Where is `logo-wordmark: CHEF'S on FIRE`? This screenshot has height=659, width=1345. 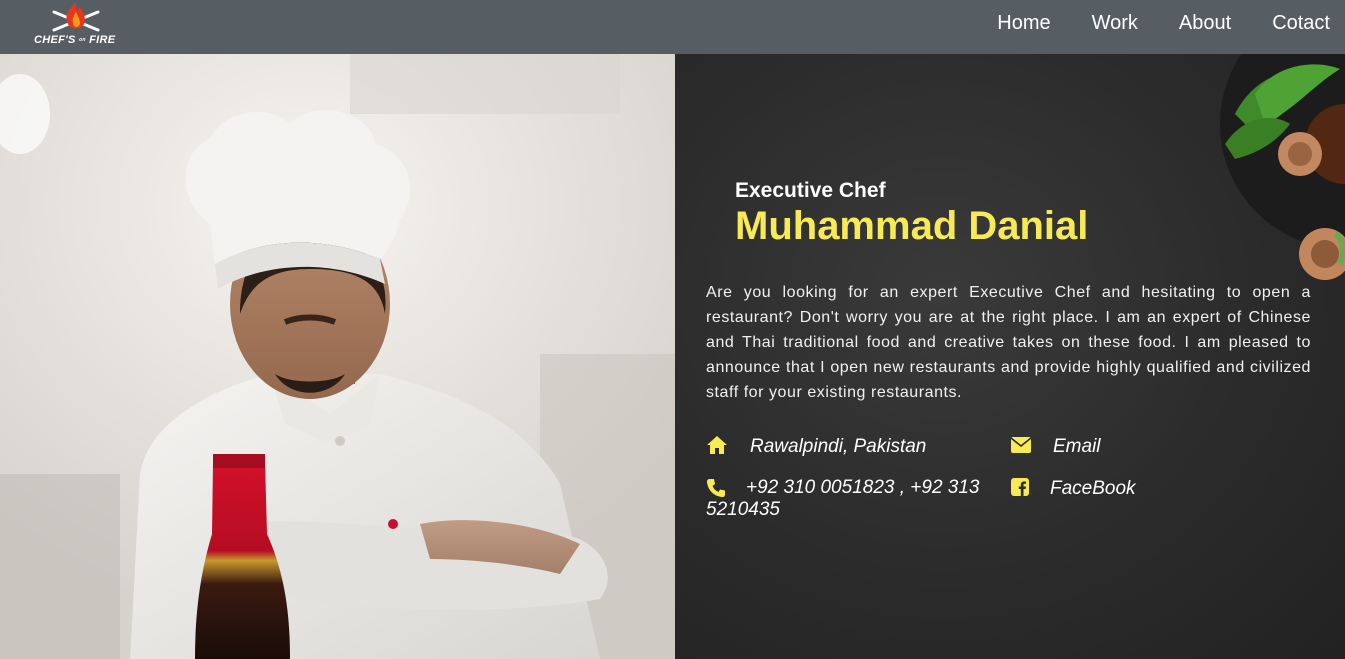 logo-wordmark: CHEF'S on FIRE is located at coordinates (74, 40).